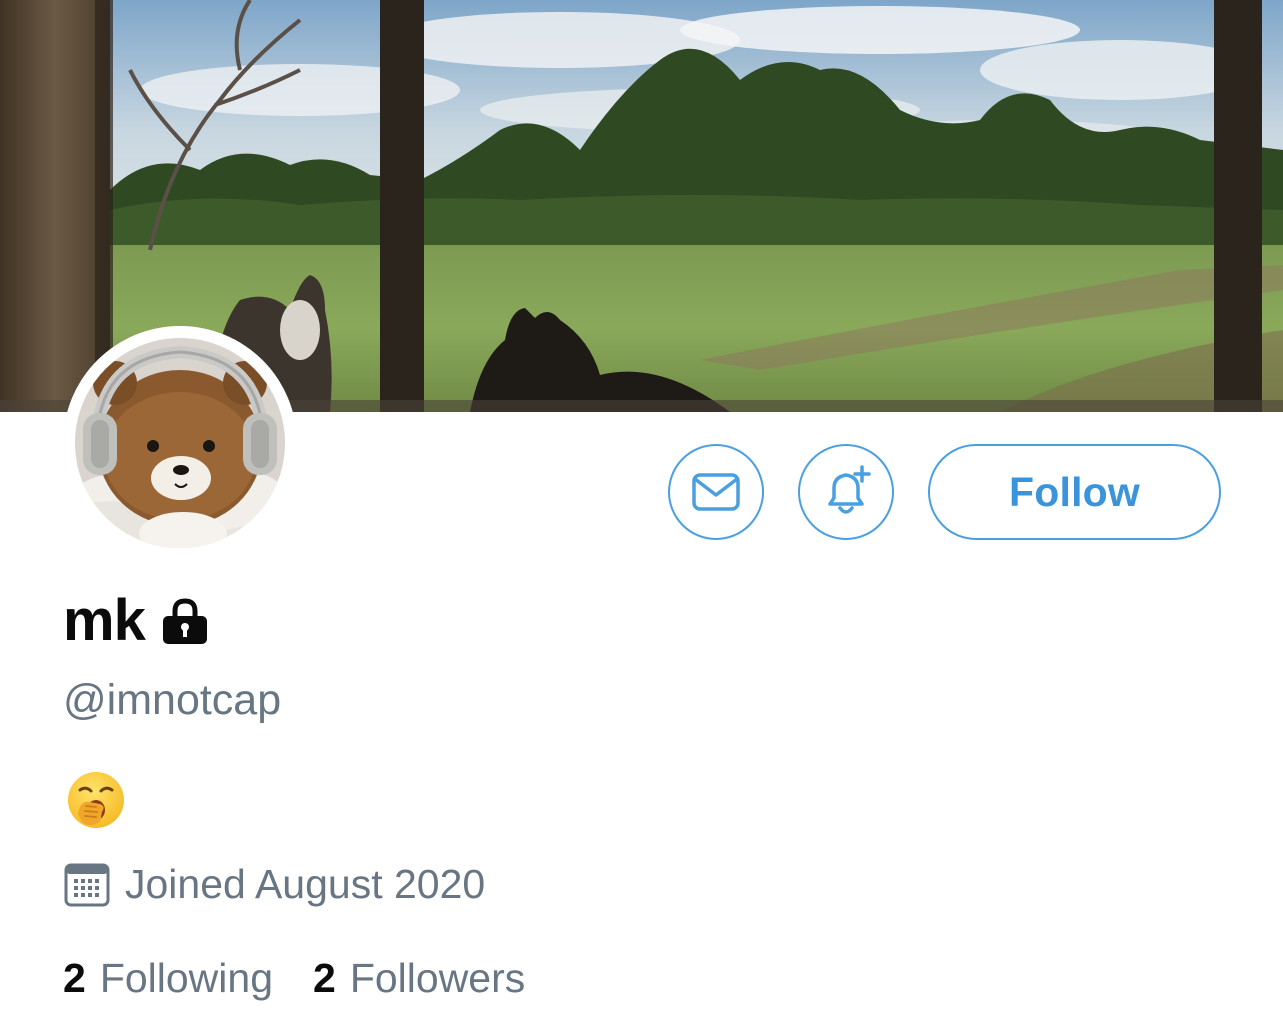 The height and width of the screenshot is (1034, 1283). Describe the element at coordinates (849, 489) in the screenshot. I see `bell-plus-icon` at that location.